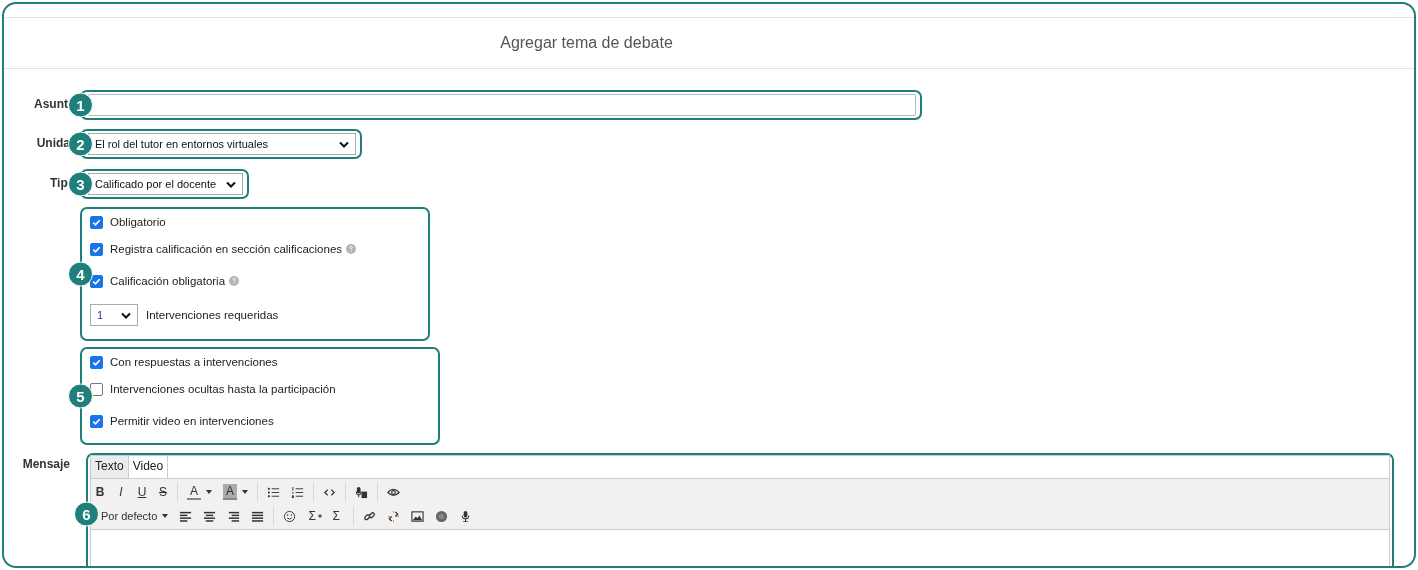  Describe the element at coordinates (142, 492) in the screenshot. I see `underline-button: U` at that location.